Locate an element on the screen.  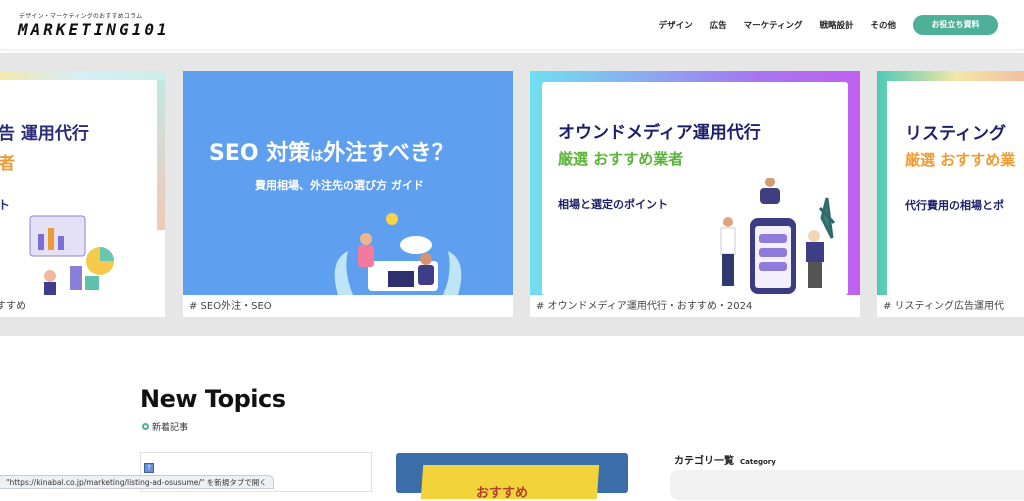
slide-4-subtitle: 代行費用の相場とポ is located at coordinates (954, 205).